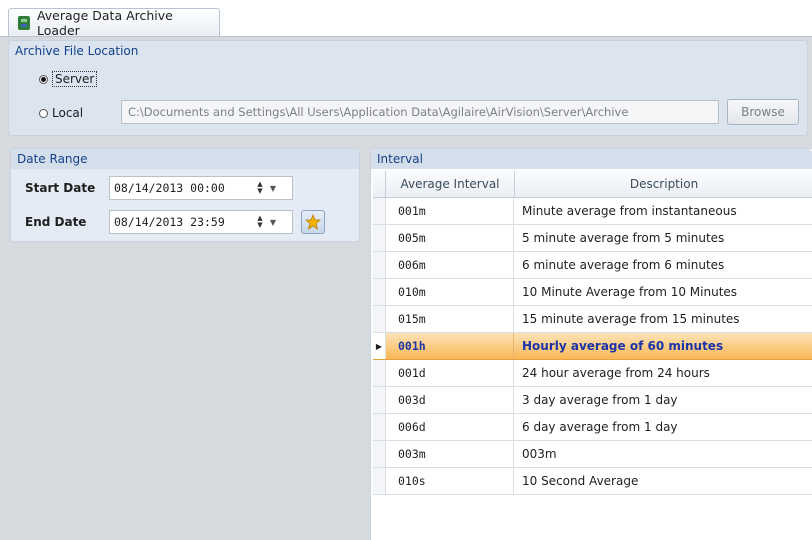  Describe the element at coordinates (663, 373) in the screenshot. I see `description-cell: 24 hour average from 24 hours` at that location.